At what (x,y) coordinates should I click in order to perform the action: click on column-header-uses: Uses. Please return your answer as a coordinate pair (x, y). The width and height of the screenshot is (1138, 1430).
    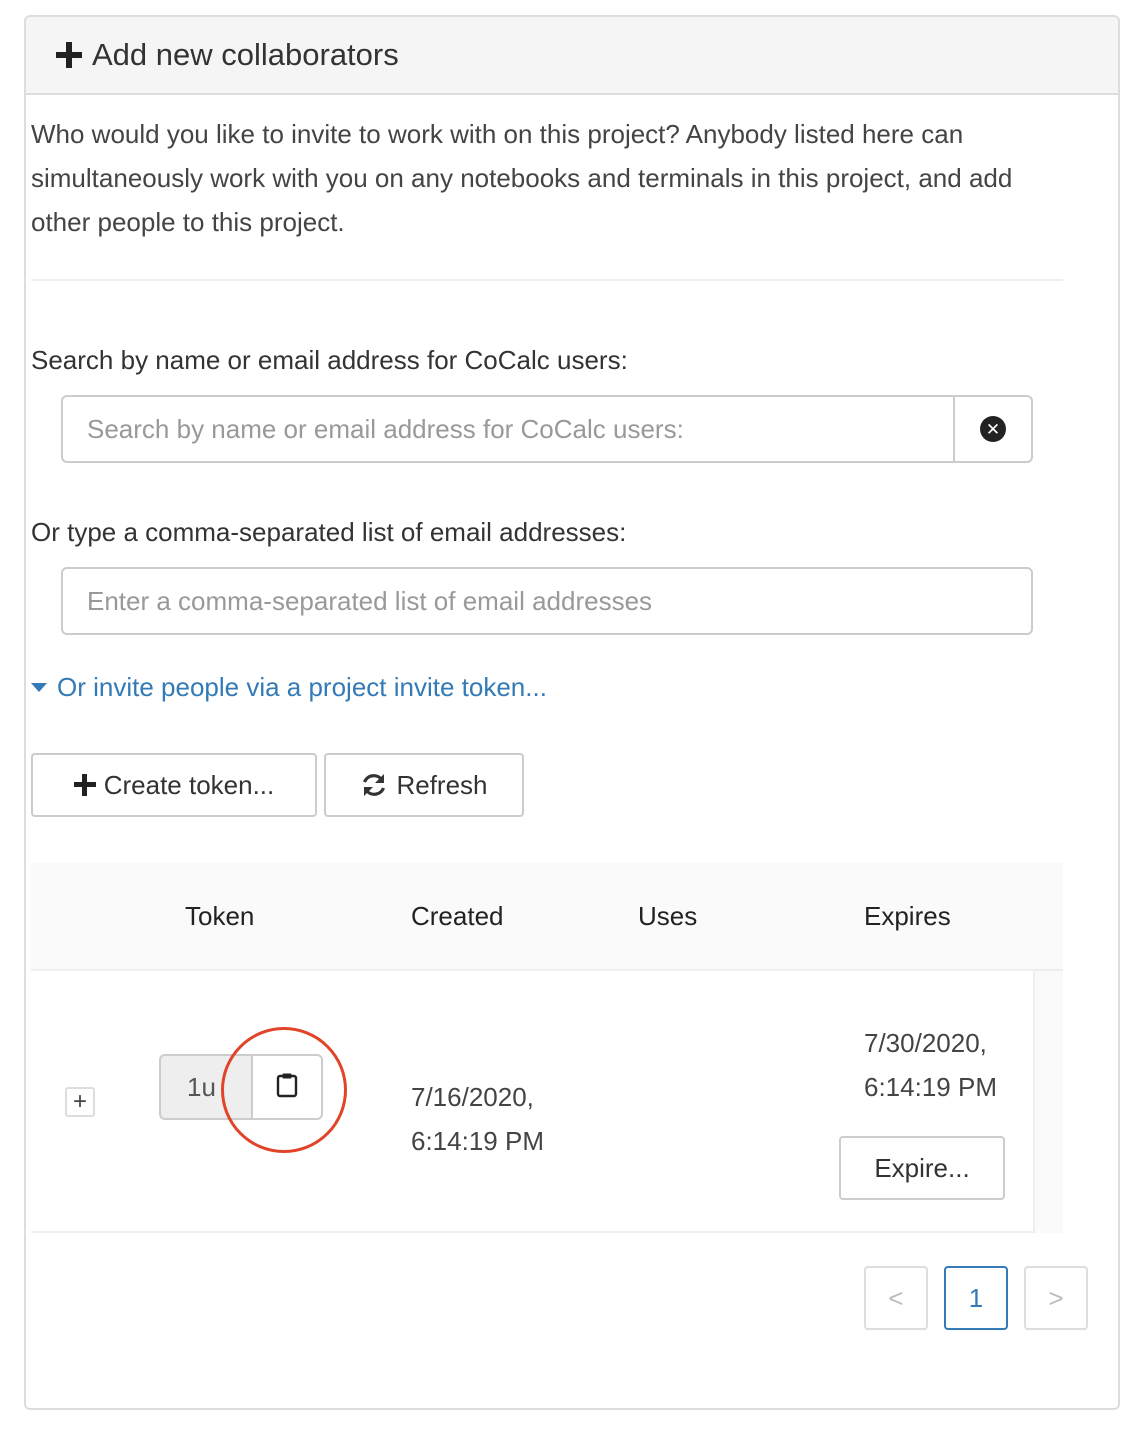
    Looking at the image, I should click on (667, 916).